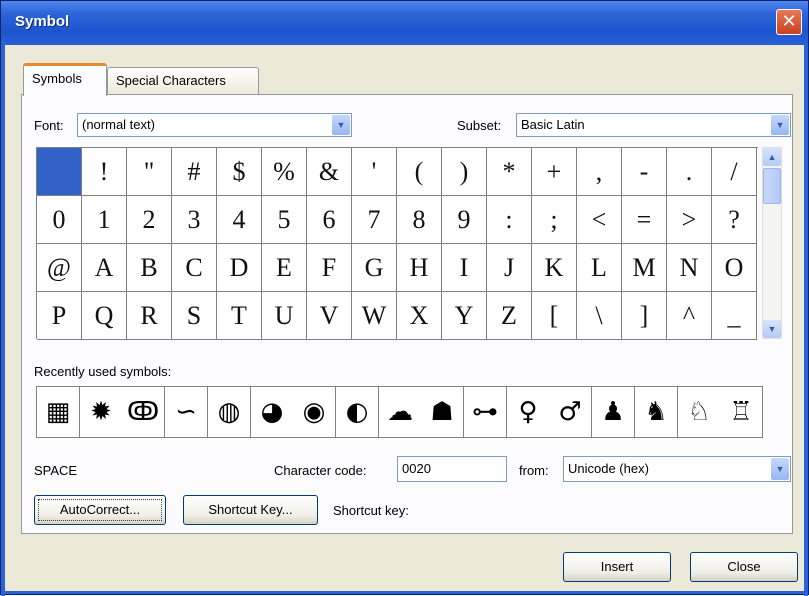 The image size is (809, 596). Describe the element at coordinates (464, 220) in the screenshot. I see `symbol-cell: 9` at that location.